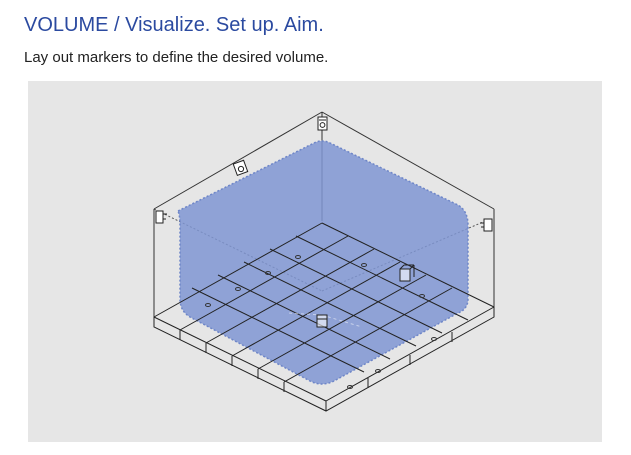 This screenshot has height=455, width=631. What do you see at coordinates (322, 321) in the screenshot?
I see `marker-cube-icon` at bounding box center [322, 321].